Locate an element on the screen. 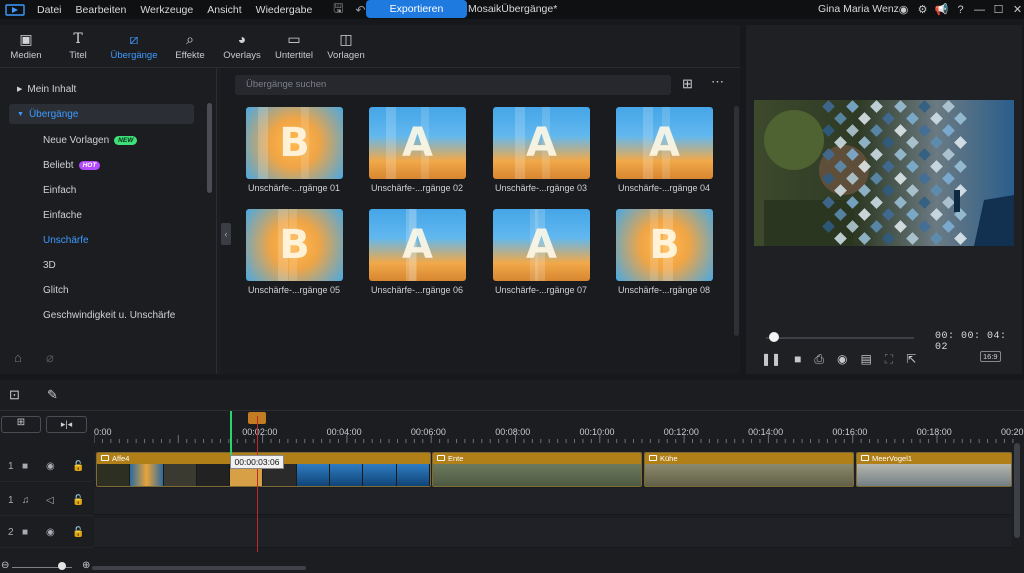 This screenshot has width=1024, height=573. tab-overlays: ◕ Overlays is located at coordinates (242, 46).